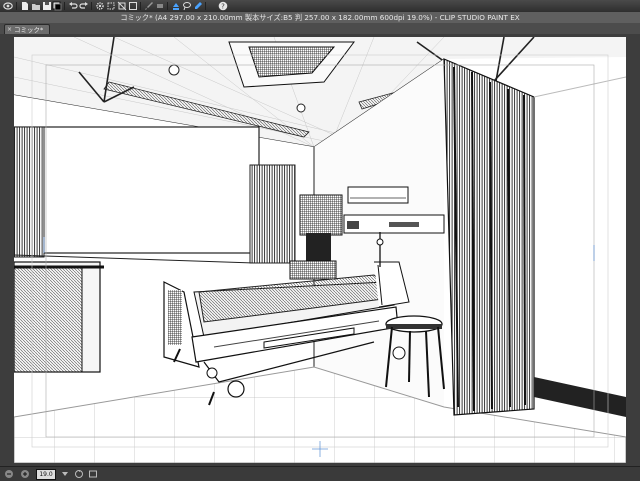  What do you see at coordinates (25, 474) in the screenshot?
I see `zoom-in-icon` at bounding box center [25, 474].